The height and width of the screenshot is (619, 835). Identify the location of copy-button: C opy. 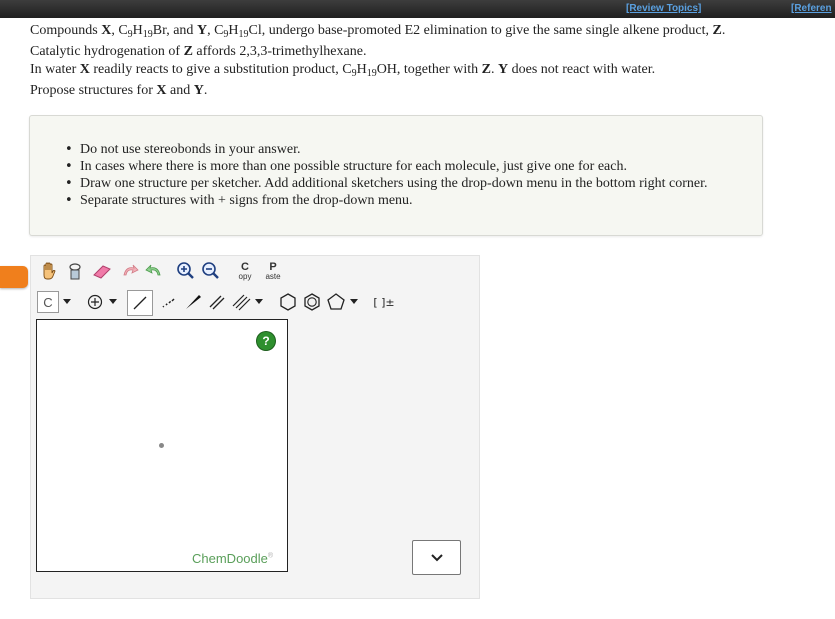
(245, 271).